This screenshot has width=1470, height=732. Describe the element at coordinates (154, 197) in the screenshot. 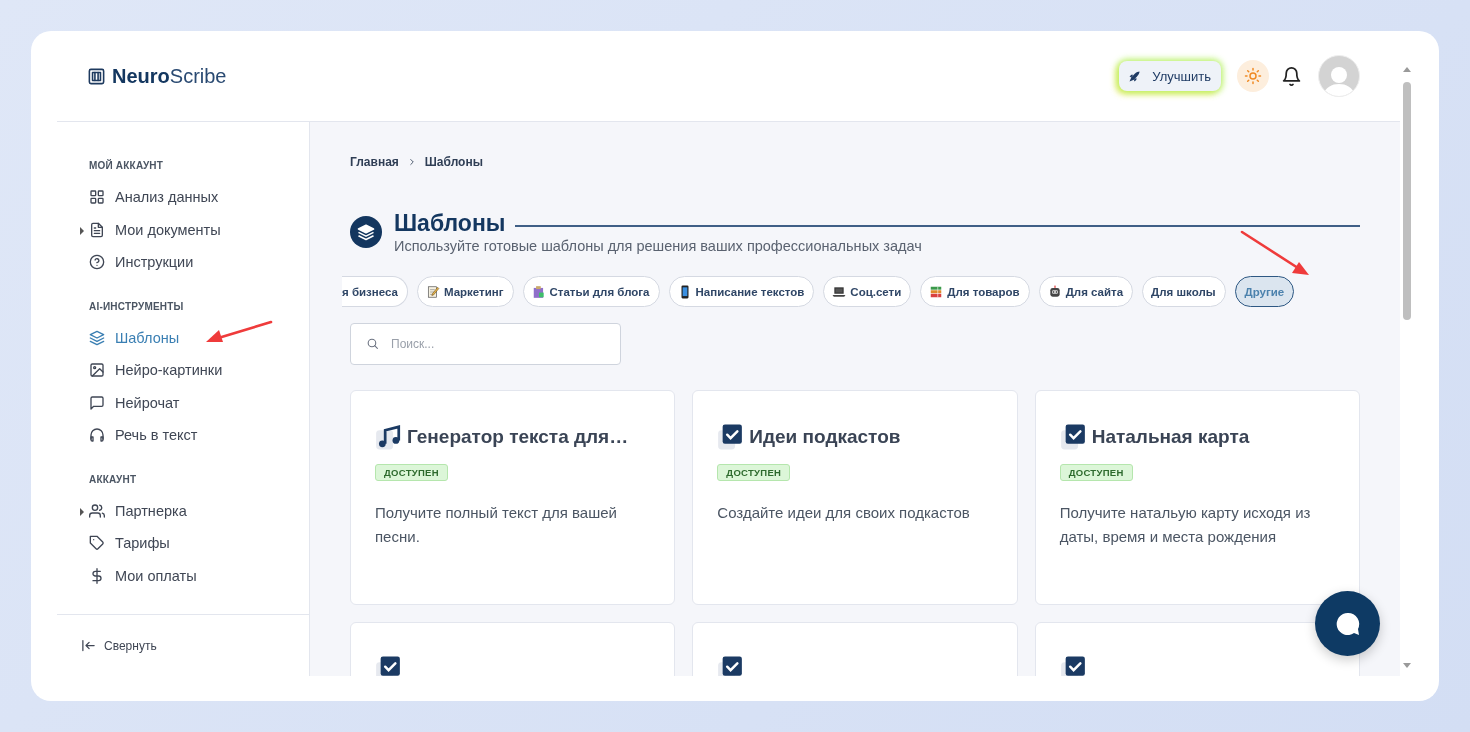

I see `sidebar-item: Анализ данных` at that location.